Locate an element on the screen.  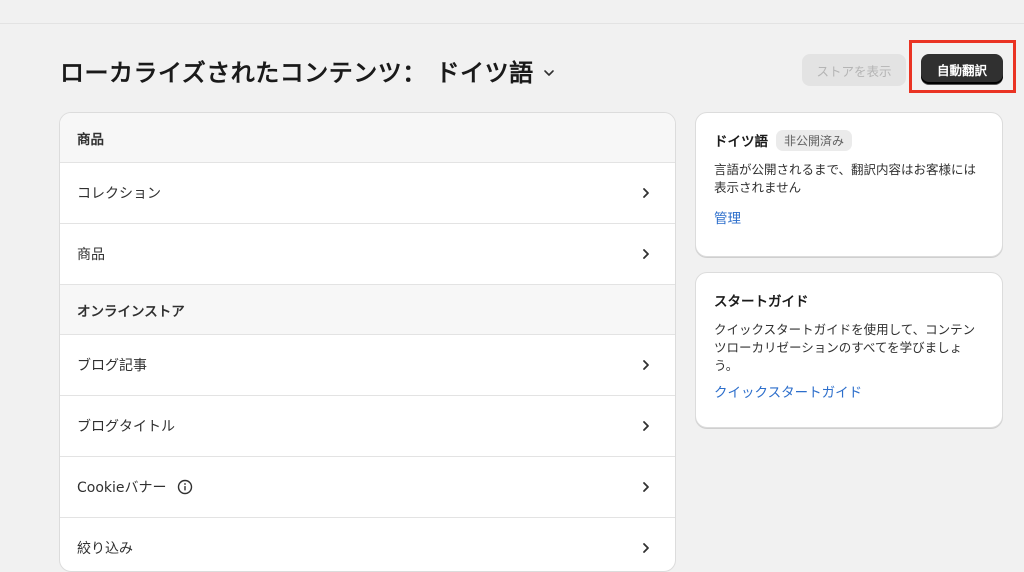
card-title: スタートガイド is located at coordinates (761, 302).